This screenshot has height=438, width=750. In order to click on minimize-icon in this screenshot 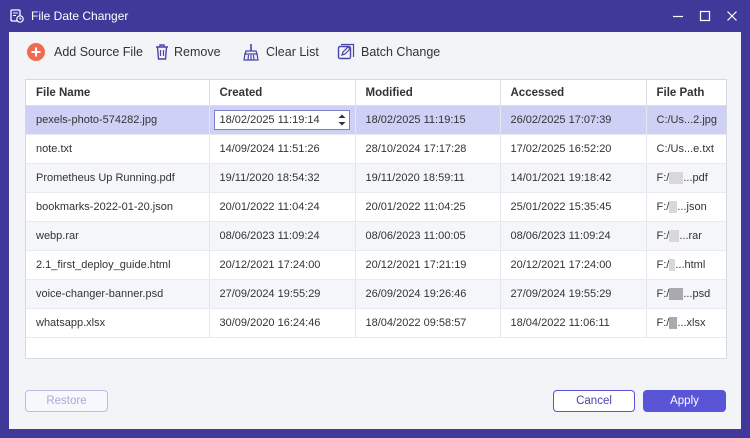, I will do `click(678, 16)`.